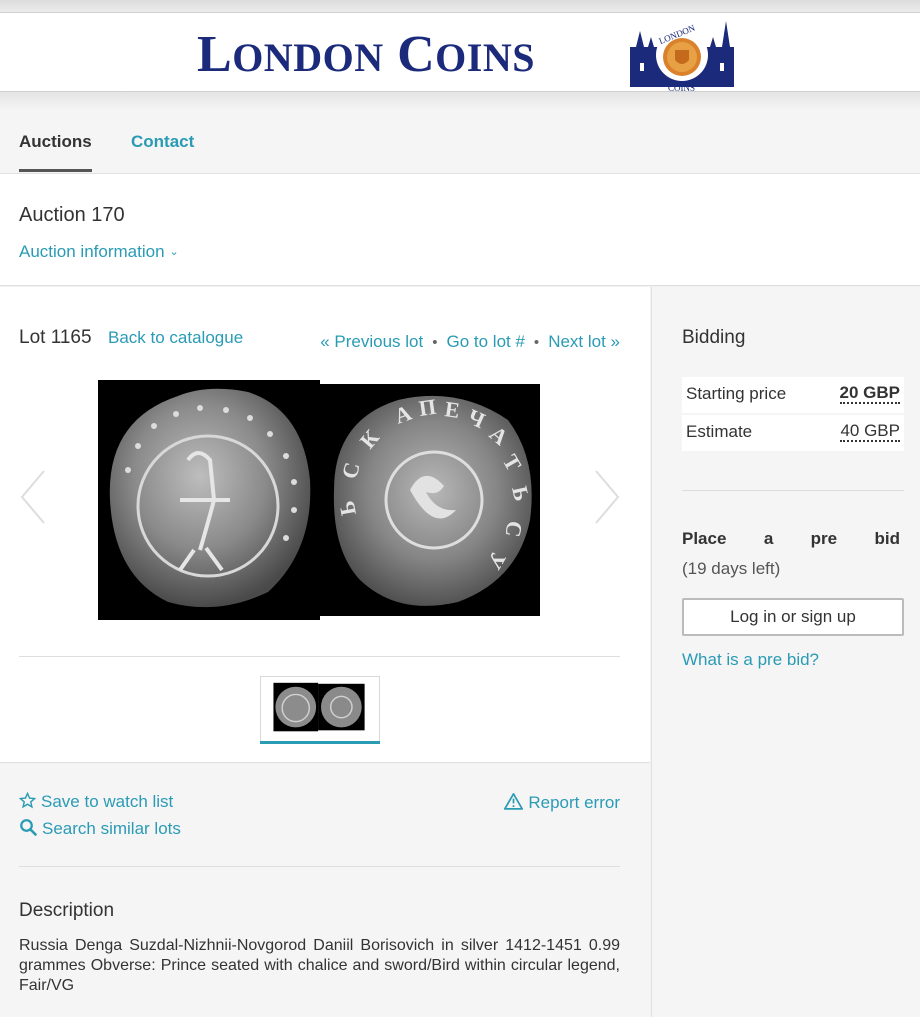 The width and height of the screenshot is (920, 1017). I want to click on gallery-divider, so click(319, 656).